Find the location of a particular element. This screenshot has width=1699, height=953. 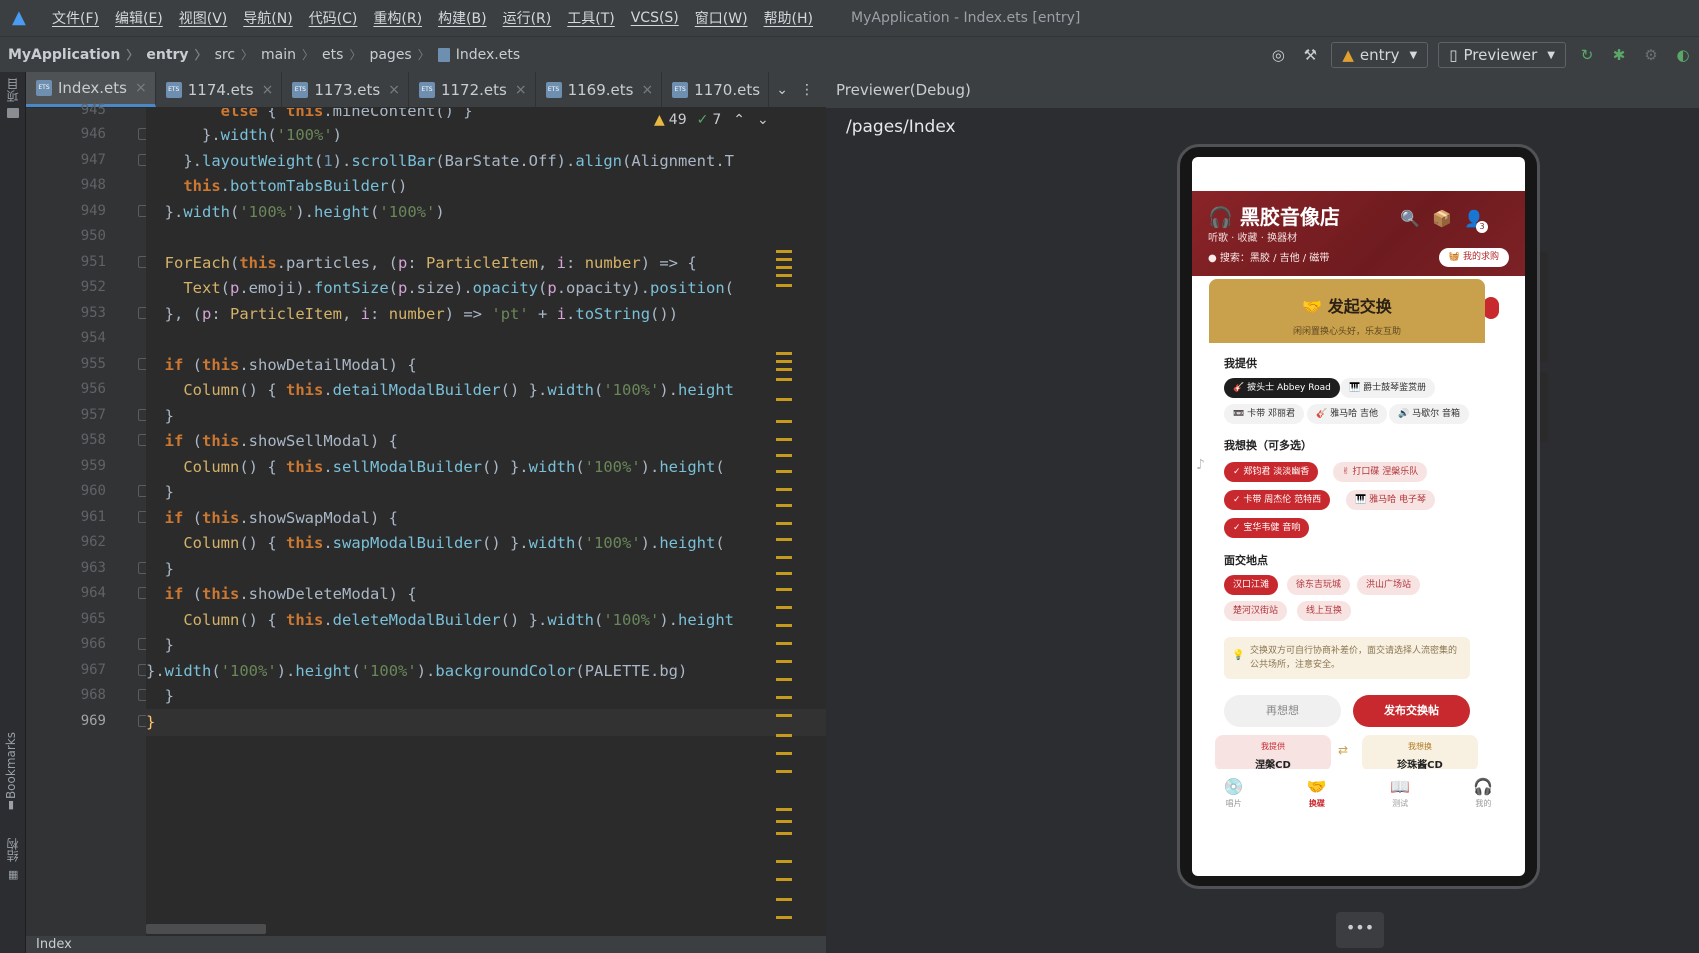

offer-chip: 🎸 披头士 Abbey Road is located at coordinates (1282, 388).